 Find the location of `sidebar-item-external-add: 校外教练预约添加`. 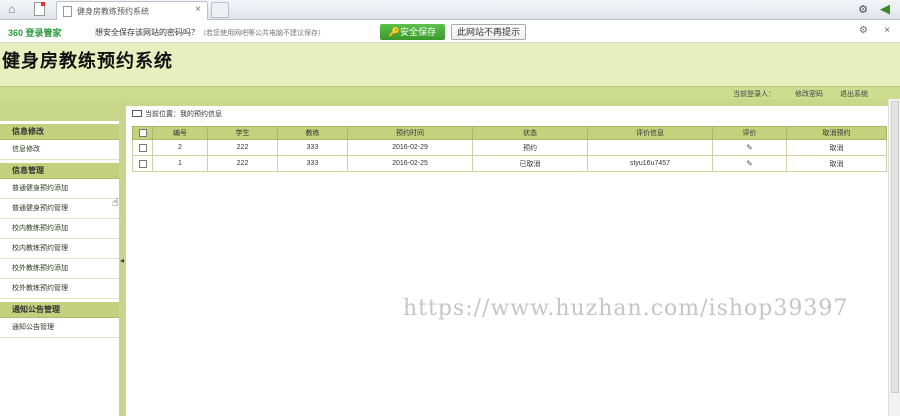

sidebar-item-external-add: 校外教练预约添加 is located at coordinates (59, 269).